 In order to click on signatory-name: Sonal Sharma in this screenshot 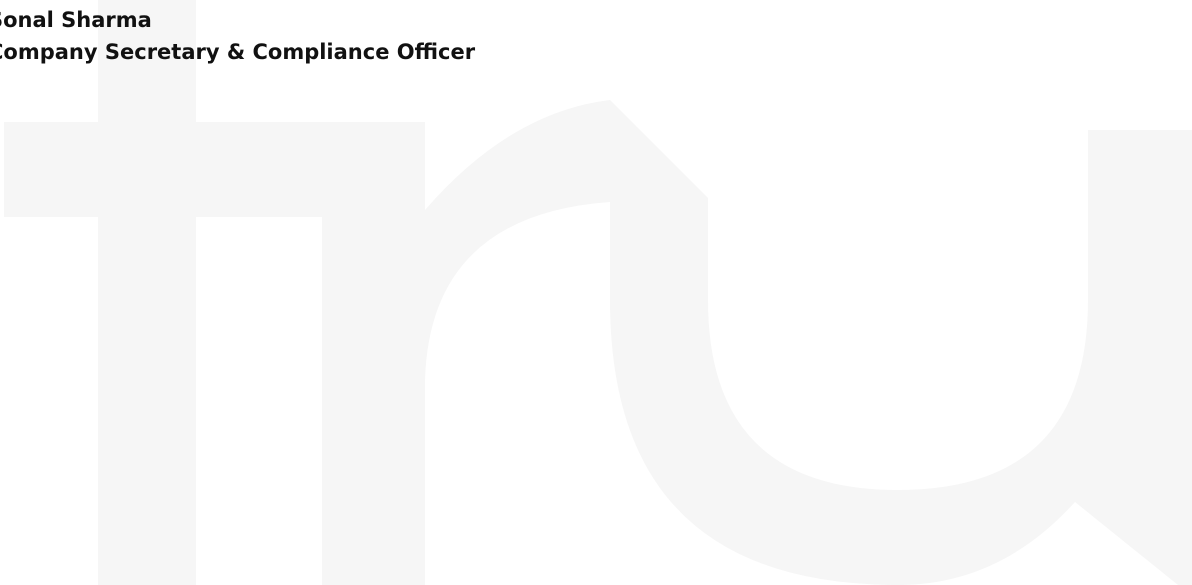, I will do `click(76, 20)`.